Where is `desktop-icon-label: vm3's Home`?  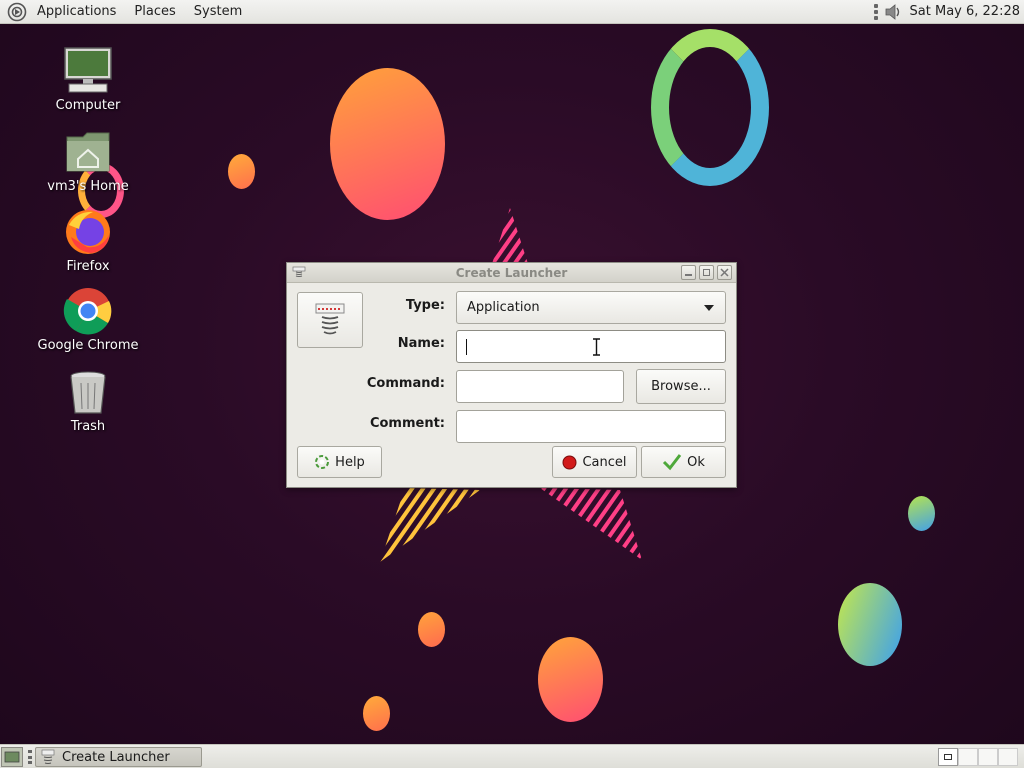 desktop-icon-label: vm3's Home is located at coordinates (88, 186).